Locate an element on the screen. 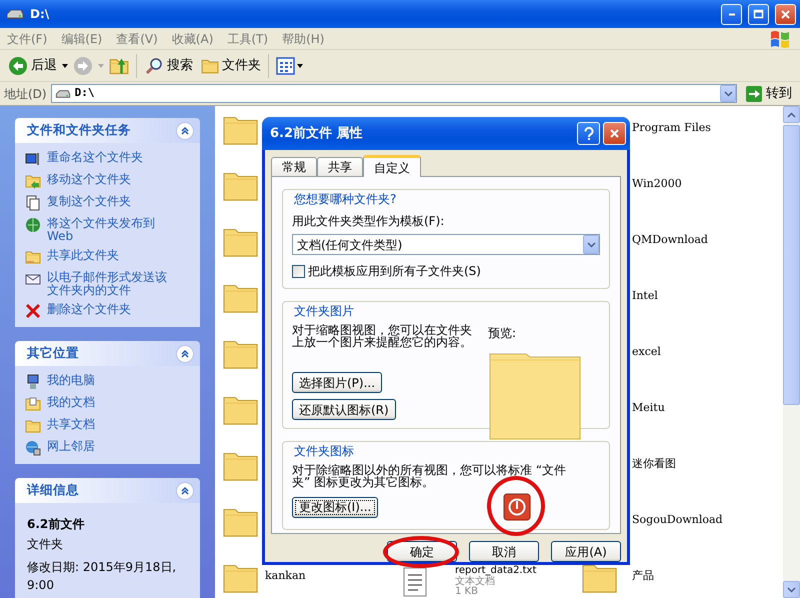  search-button: 搜索 is located at coordinates (168, 66).